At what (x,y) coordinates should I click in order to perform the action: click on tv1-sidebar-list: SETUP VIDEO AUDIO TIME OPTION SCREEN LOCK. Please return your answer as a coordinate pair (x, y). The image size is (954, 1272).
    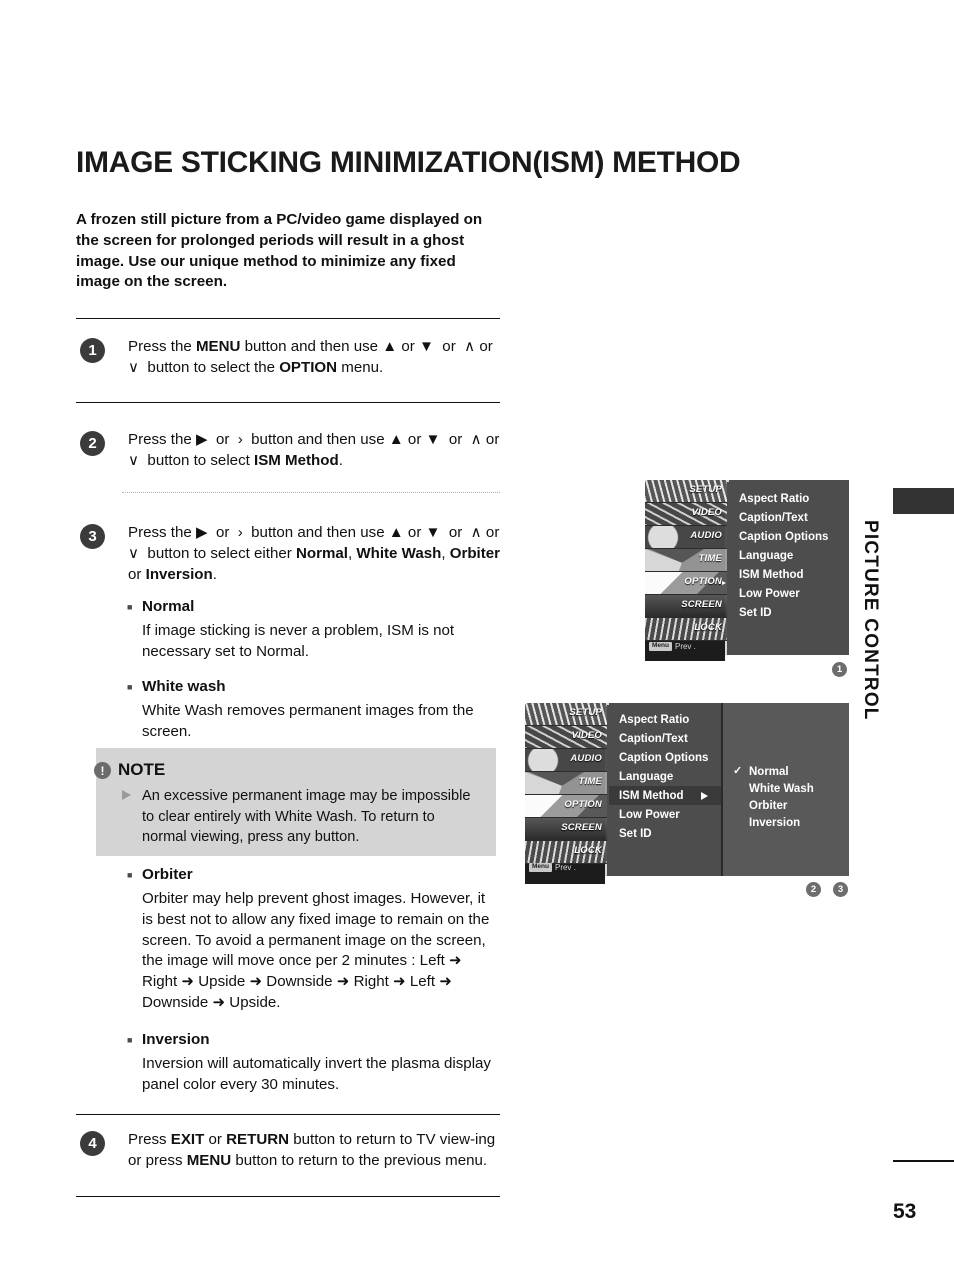
    Looking at the image, I should click on (686, 570).